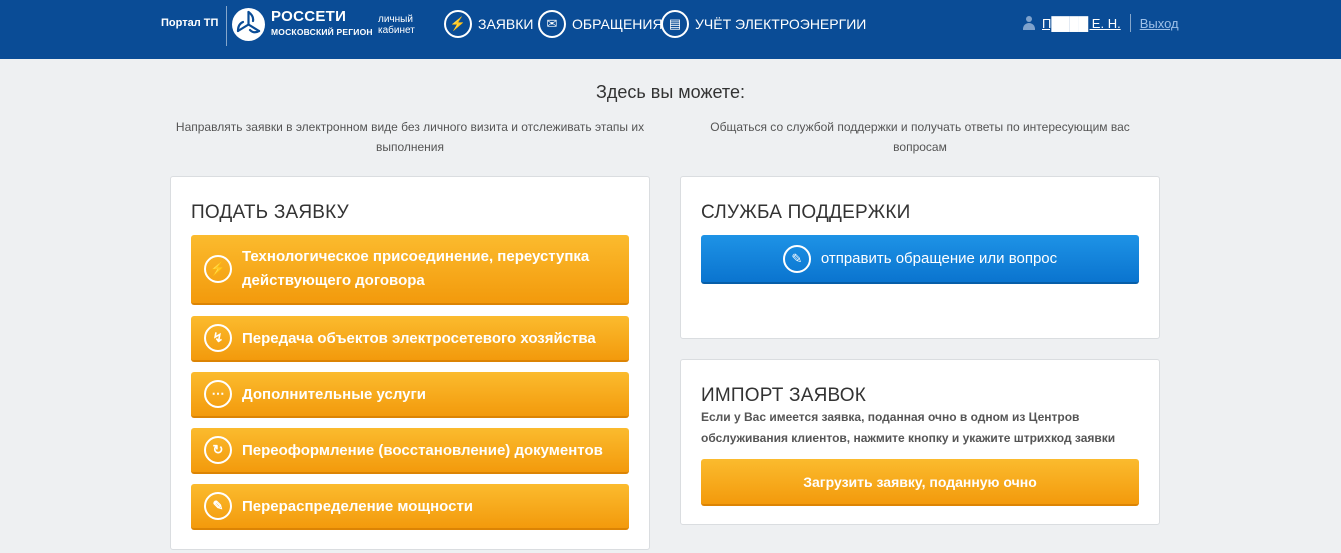 This screenshot has height=553, width=1341. Describe the element at coordinates (1029, 23) in the screenshot. I see `user-icon` at that location.